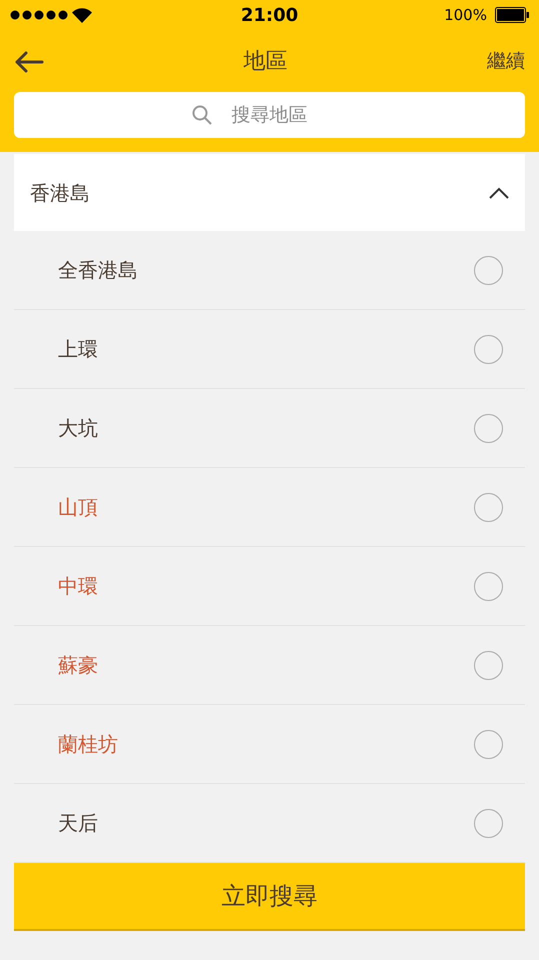 The image size is (539, 960). What do you see at coordinates (39, 15) in the screenshot?
I see `signal-icon` at bounding box center [39, 15].